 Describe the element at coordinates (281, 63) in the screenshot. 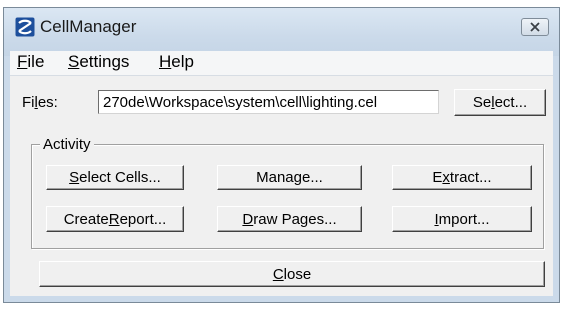

I see `menu-bar: File Settings Help` at that location.